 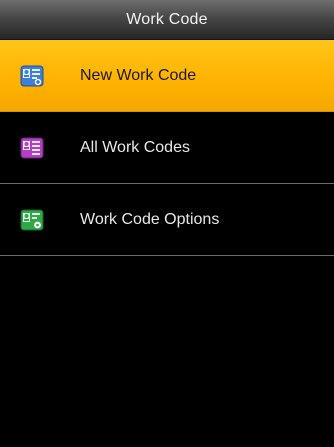 I want to click on title-bar: Work Code, so click(x=167, y=20).